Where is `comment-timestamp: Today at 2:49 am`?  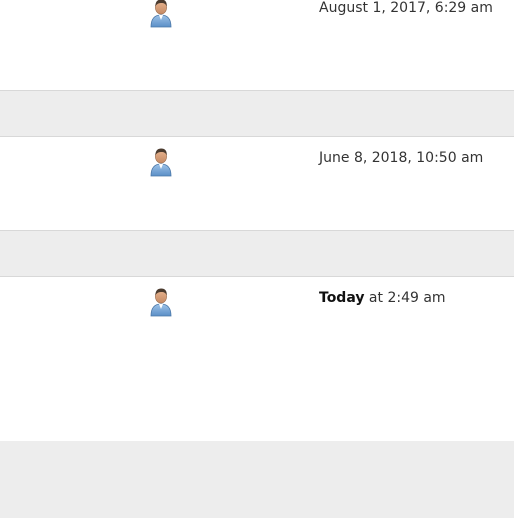
comment-timestamp: Today at 2:49 am is located at coordinates (382, 298).